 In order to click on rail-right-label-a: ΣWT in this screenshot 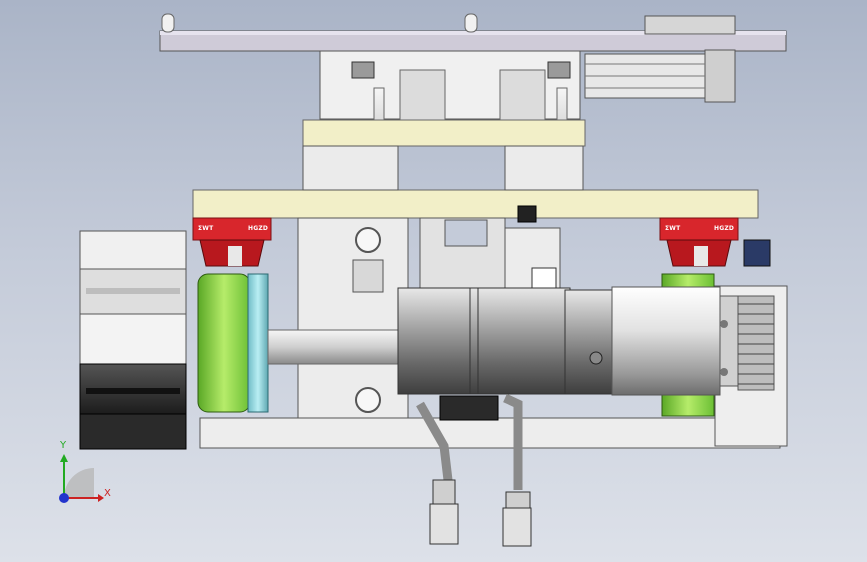, I will do `click(673, 228)`.